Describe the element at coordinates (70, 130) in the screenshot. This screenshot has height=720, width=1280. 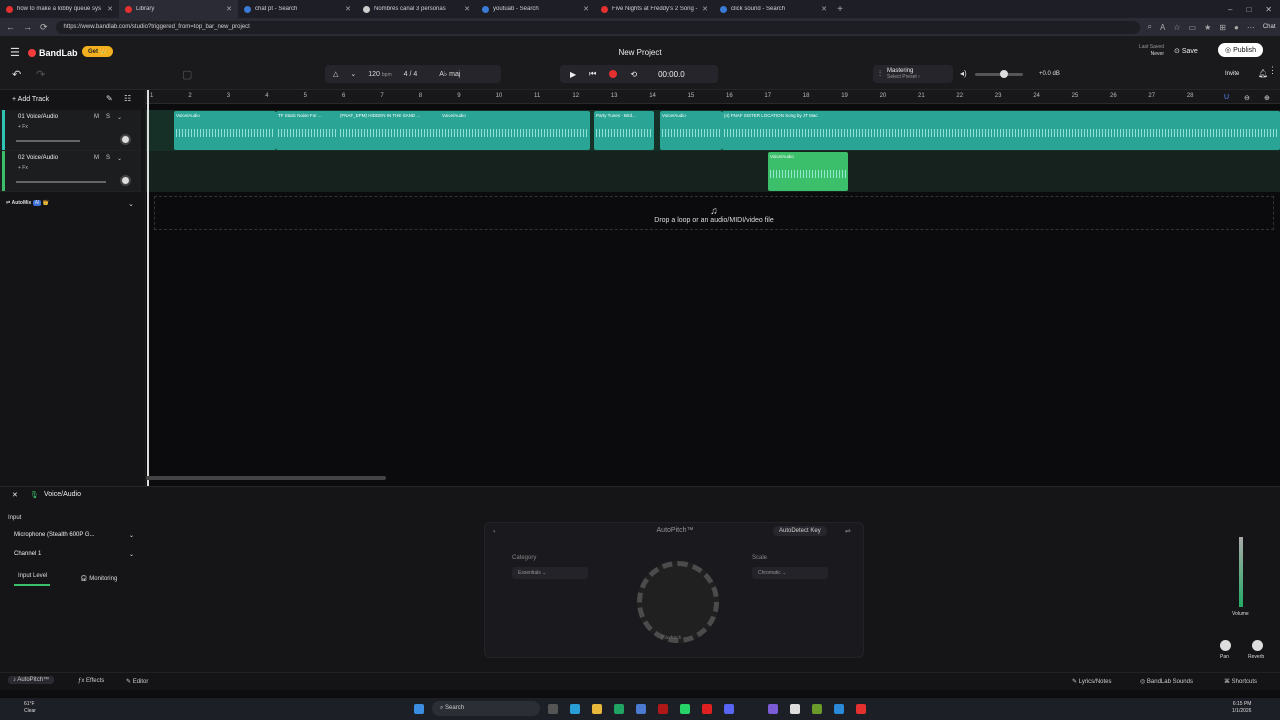
I see `track-header-1: 01 Voice/Audio + Fx M S ⌄` at that location.